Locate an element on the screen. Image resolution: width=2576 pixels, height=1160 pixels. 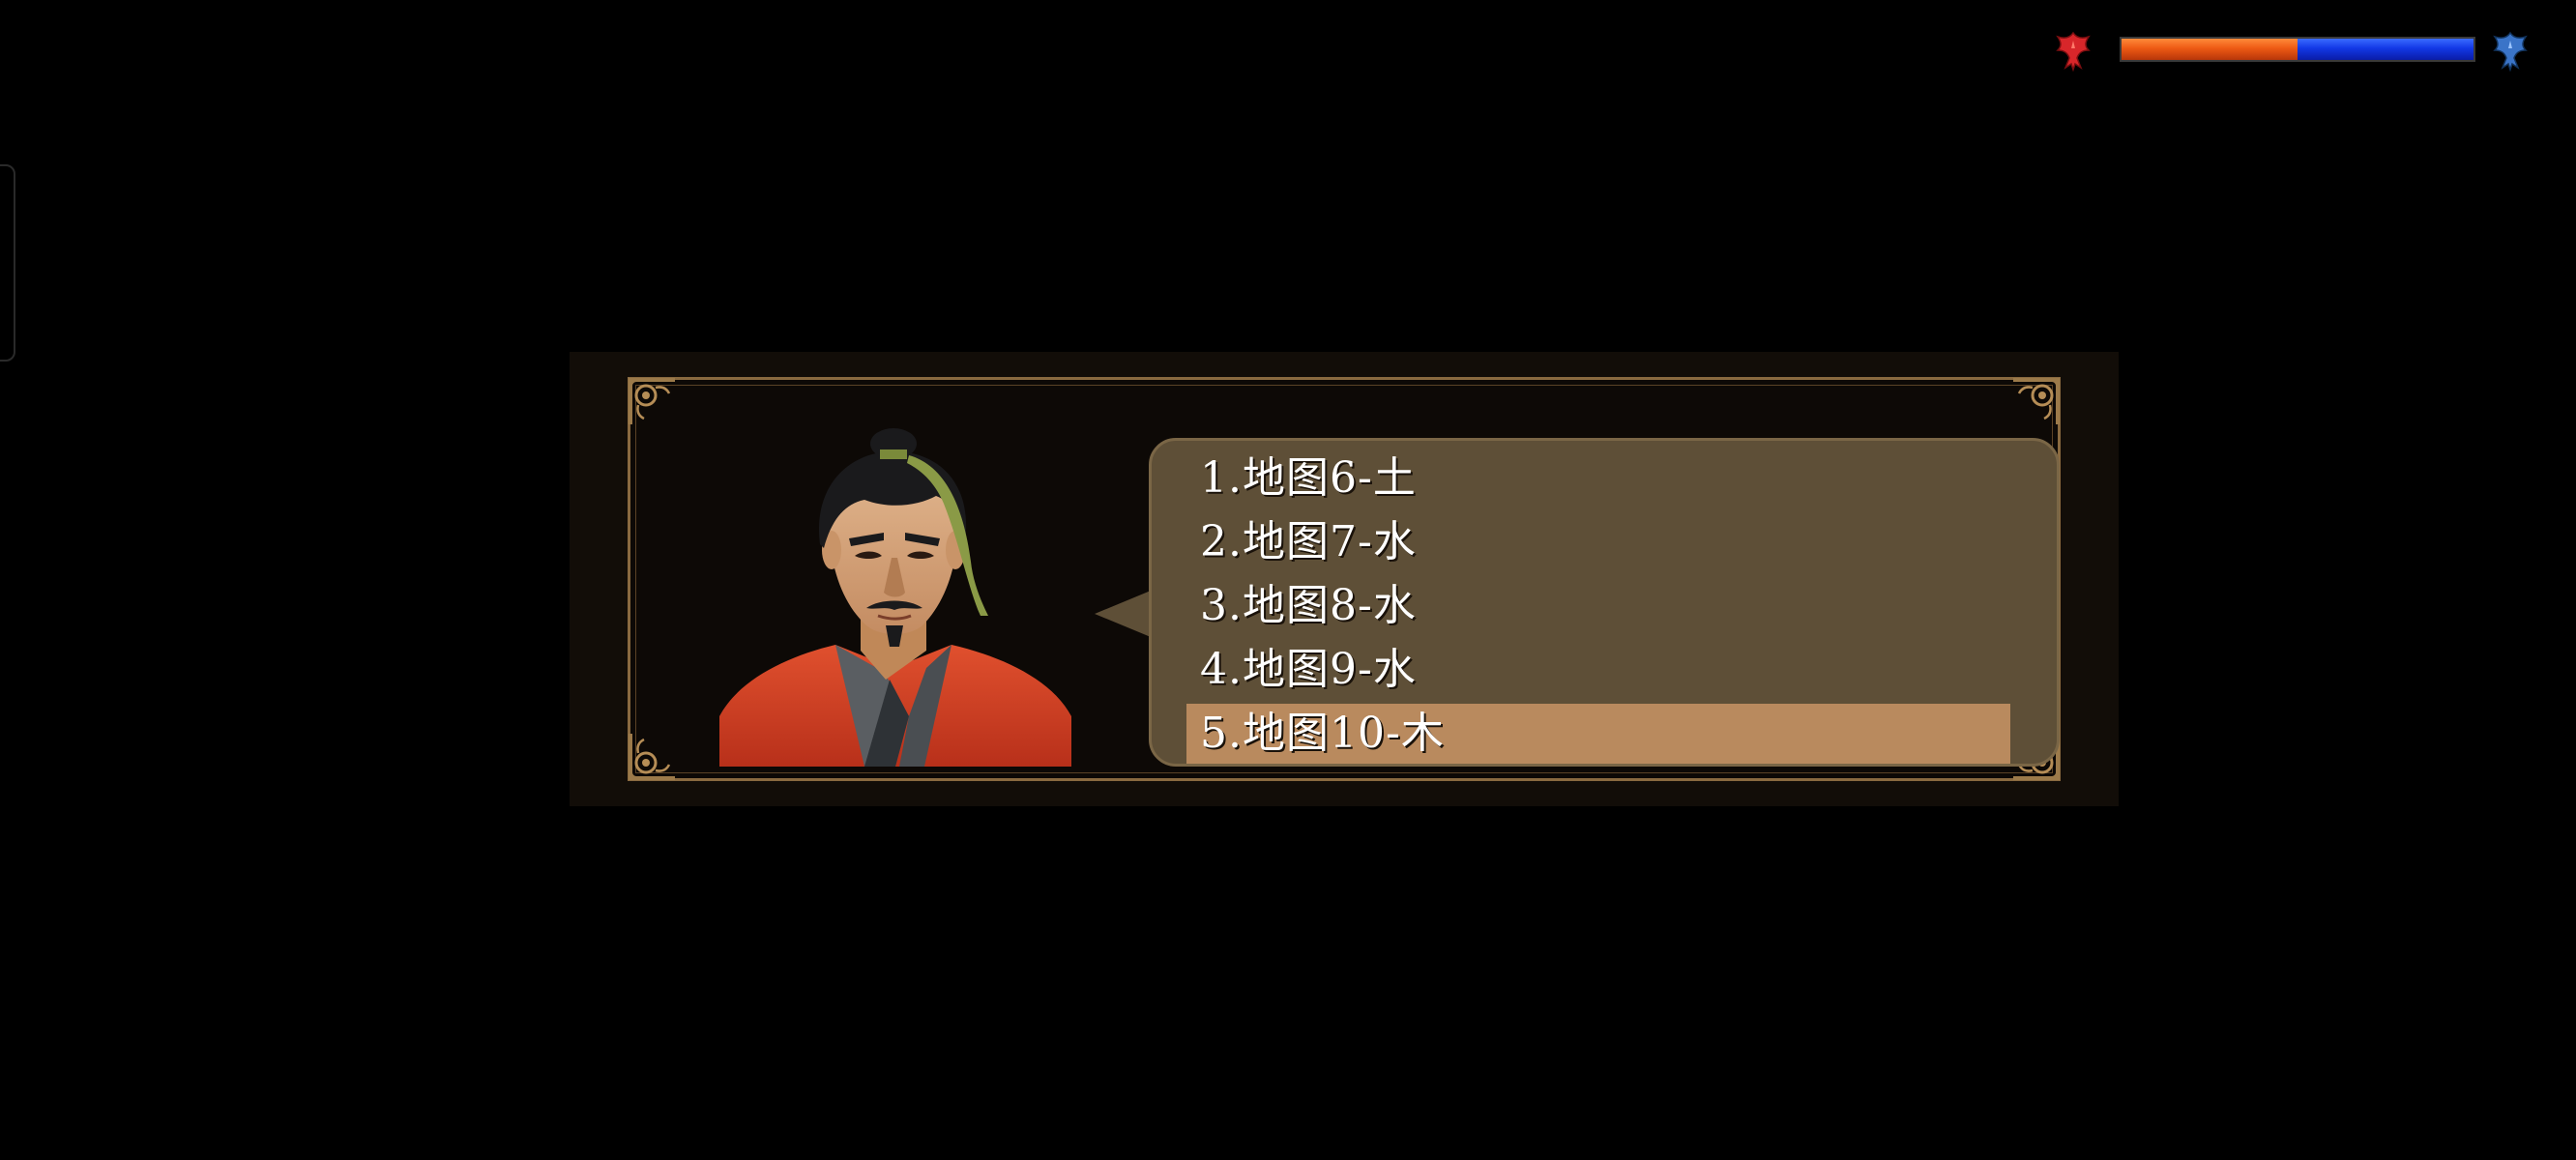
map-choice-menu: 1.地图6-土 2.地图7-水 3.地图8-水 4.地图9-水 5.地图10-木 is located at coordinates (1604, 607).